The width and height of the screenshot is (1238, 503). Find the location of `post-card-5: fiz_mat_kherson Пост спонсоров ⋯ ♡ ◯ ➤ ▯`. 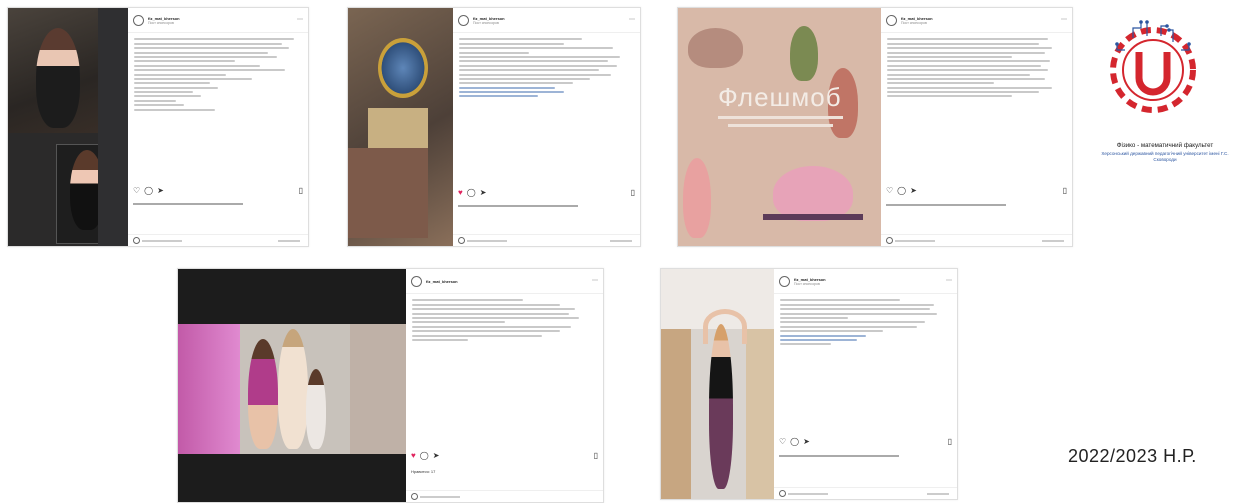

post-card-5: fiz_mat_kherson Пост спонсоров ⋯ ♡ ◯ ➤ ▯ is located at coordinates (809, 384).